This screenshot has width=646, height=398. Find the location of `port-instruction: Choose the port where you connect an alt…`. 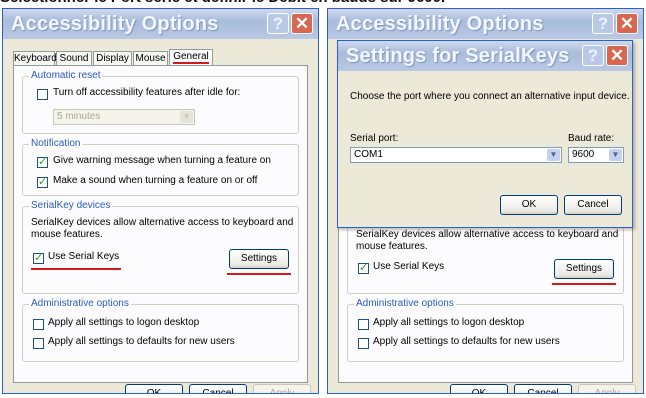

port-instruction: Choose the port where you connect an alt… is located at coordinates (490, 96).